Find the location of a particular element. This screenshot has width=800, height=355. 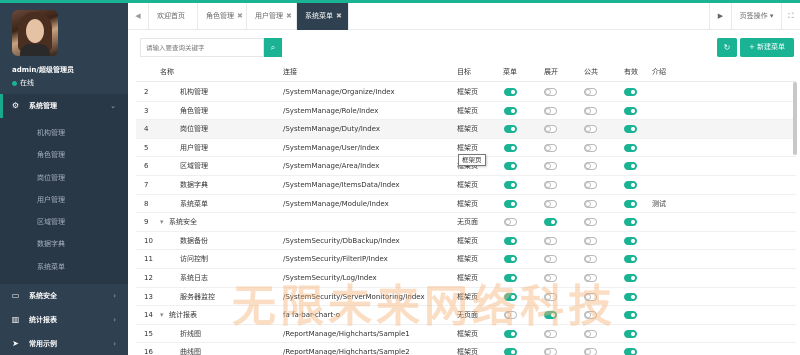

tab-0: 欢迎首页 is located at coordinates (173, 16).